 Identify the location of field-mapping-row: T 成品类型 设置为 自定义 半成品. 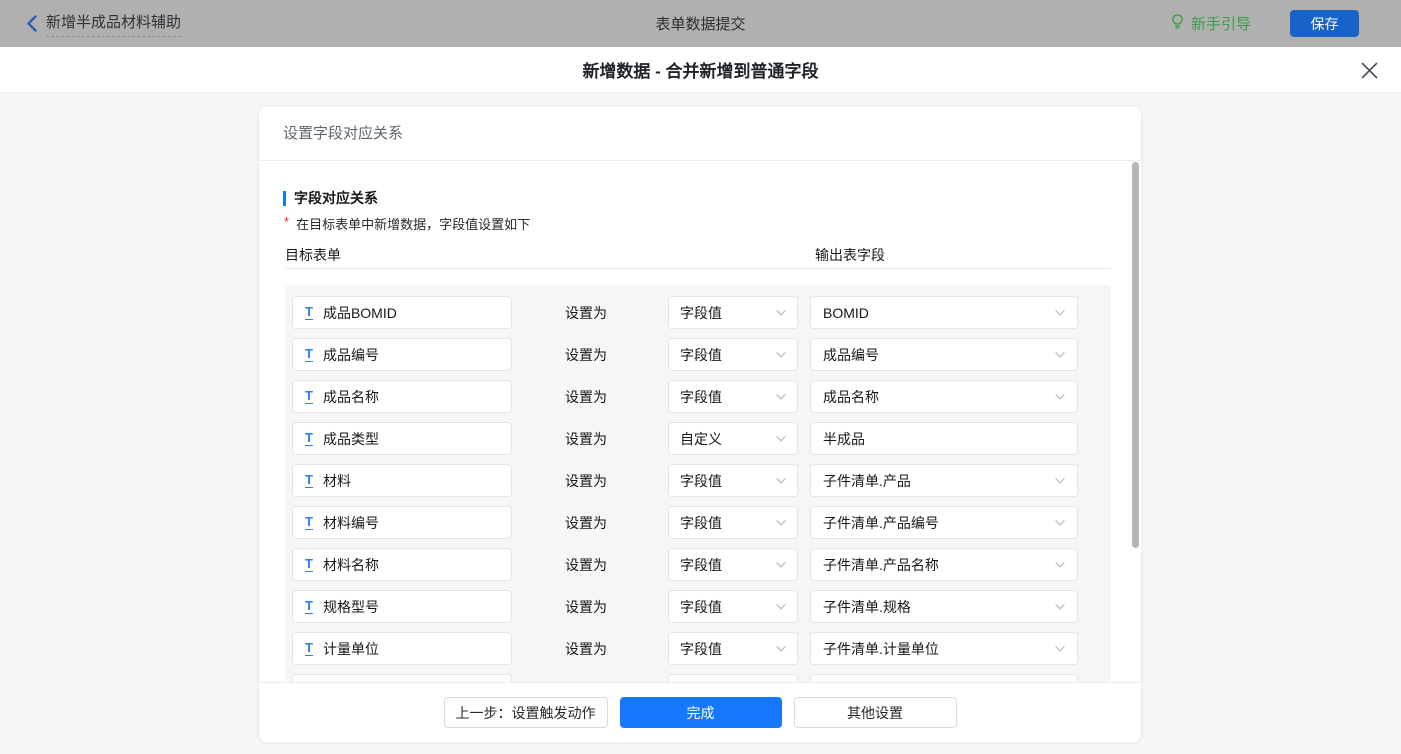
(698, 438).